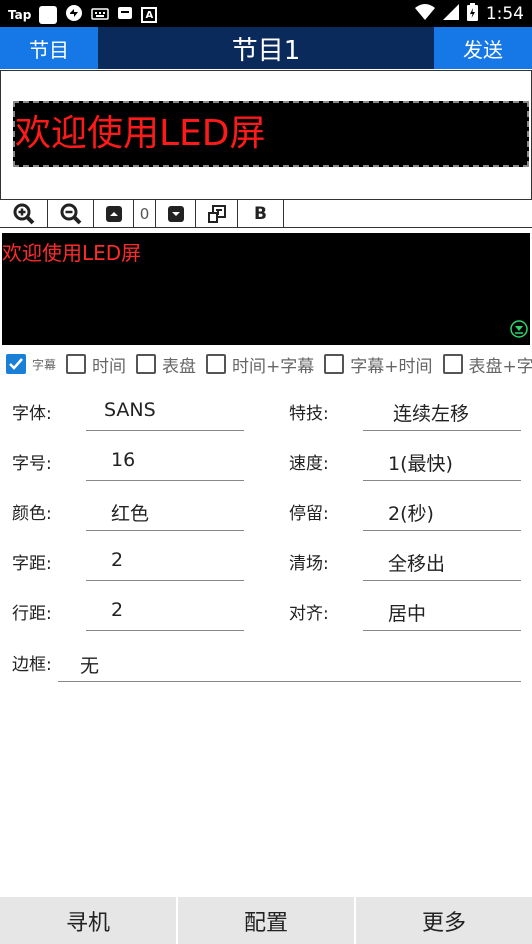 This screenshot has width=532, height=944. Describe the element at coordinates (442, 480) in the screenshot. I see `speed-underline` at that location.